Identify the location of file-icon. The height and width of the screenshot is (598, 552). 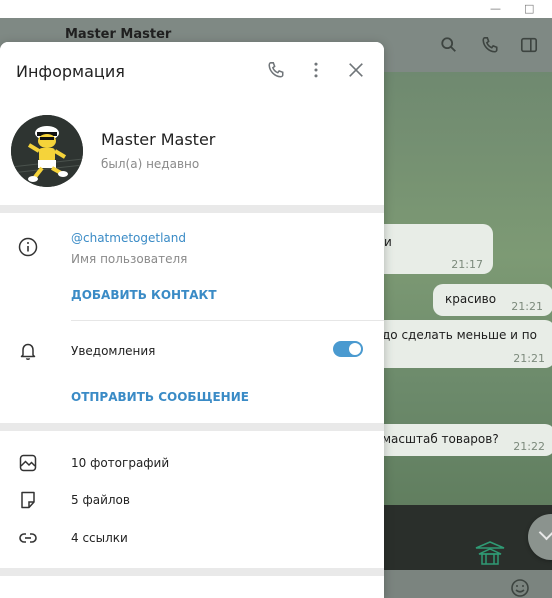
(28, 500).